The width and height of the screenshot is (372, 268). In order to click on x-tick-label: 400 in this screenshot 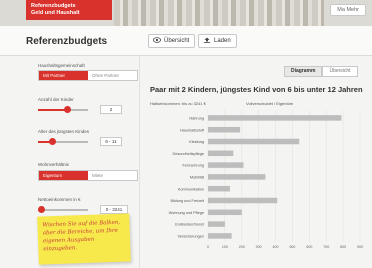, I will do `click(276, 247)`.